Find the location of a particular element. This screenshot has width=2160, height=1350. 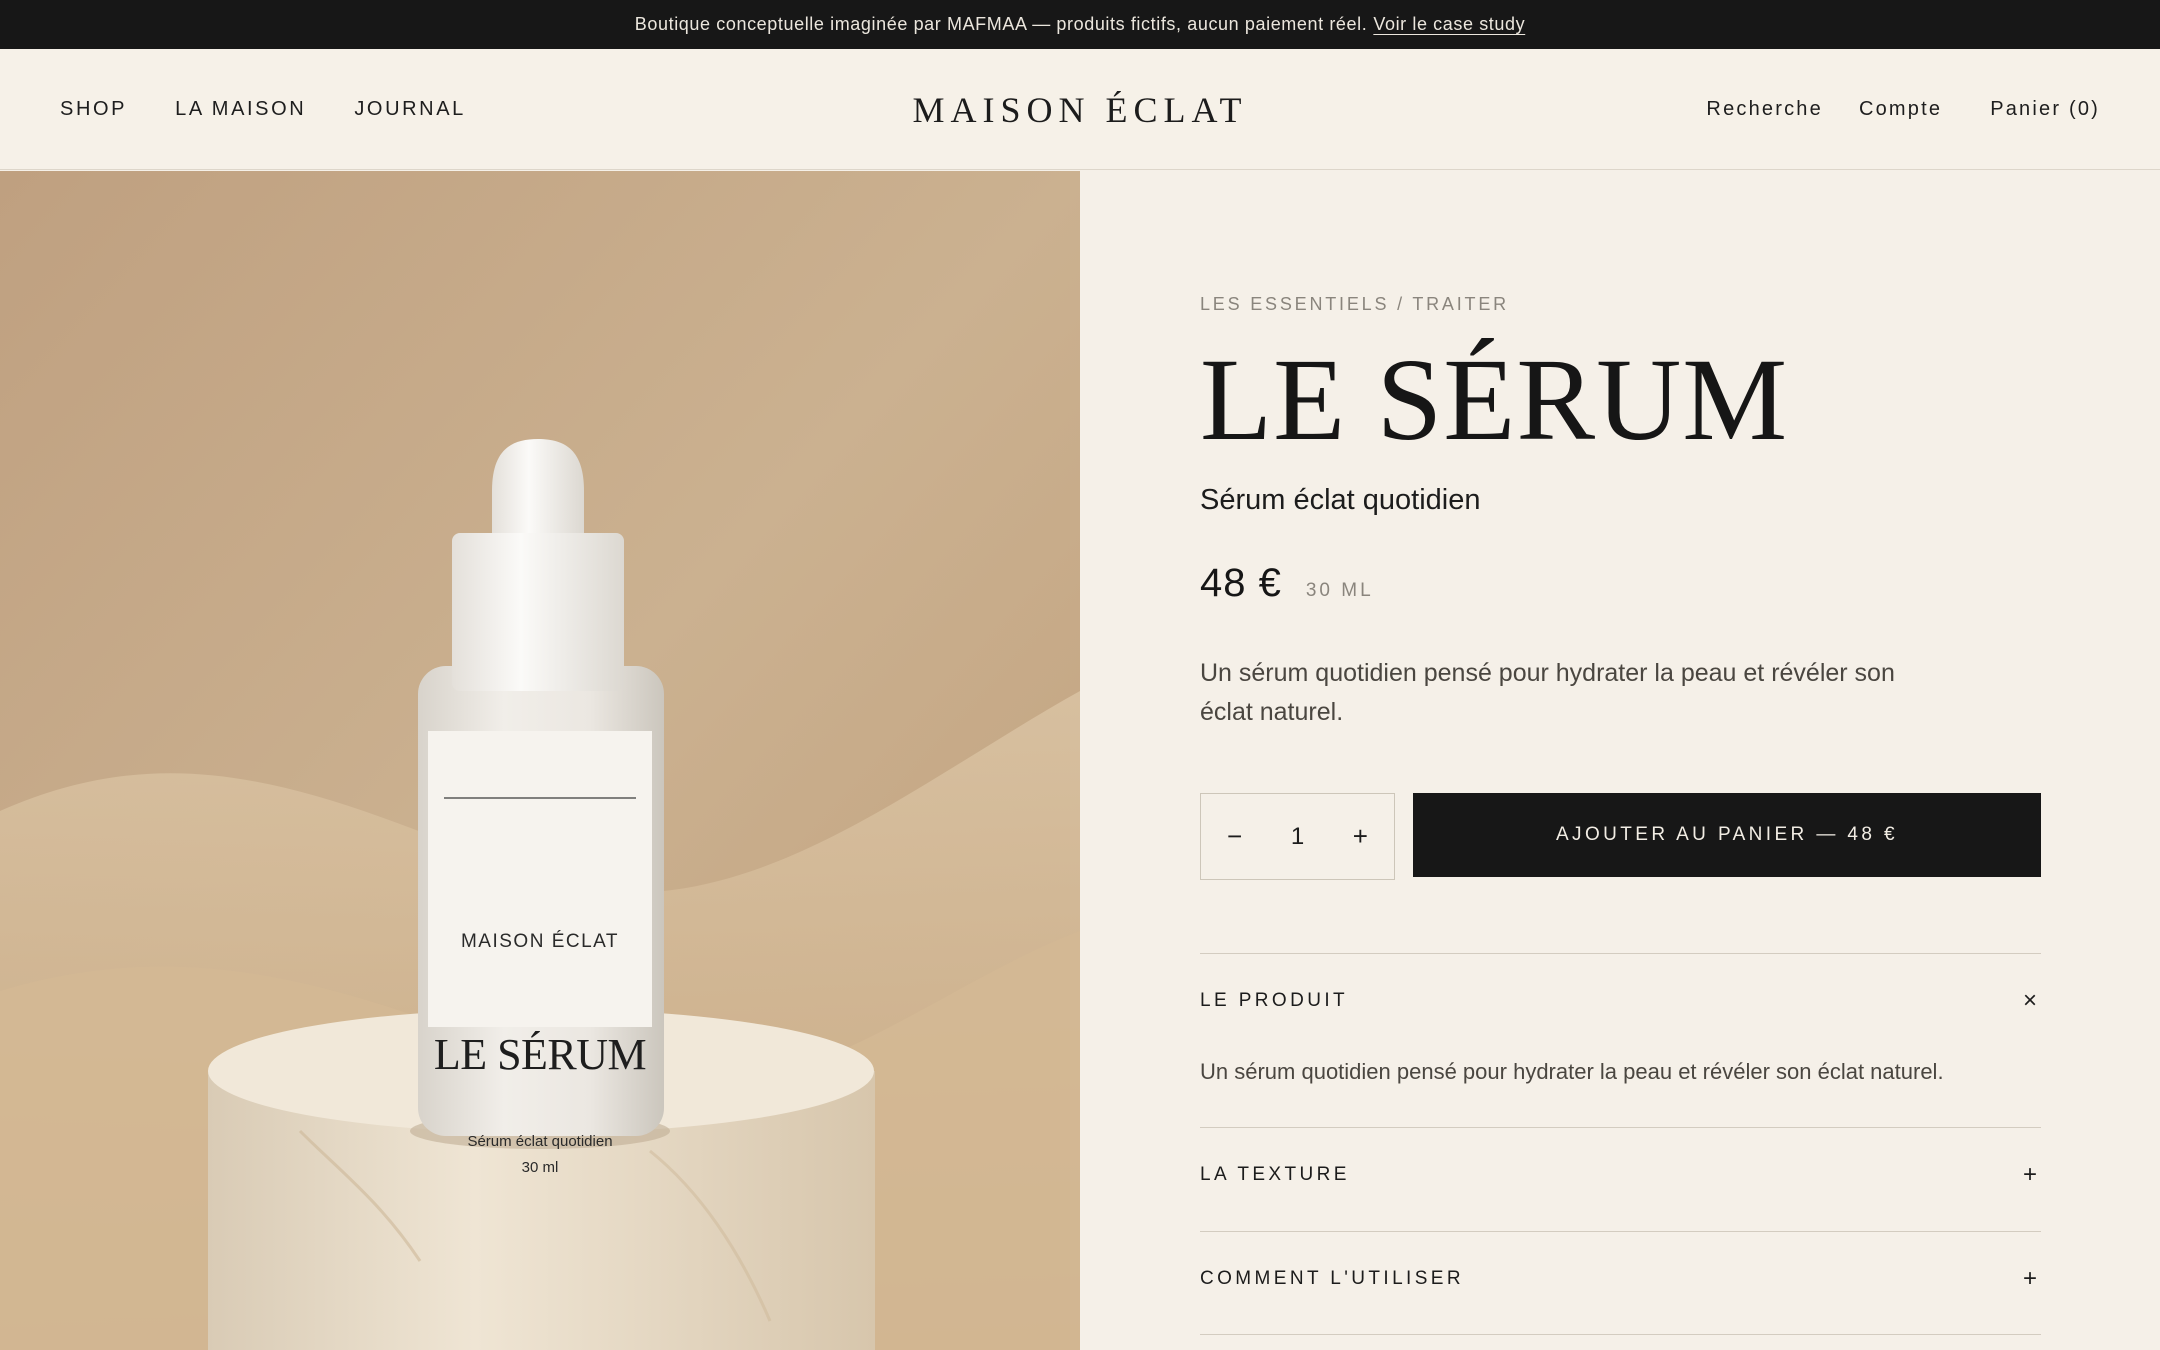

site-logo: MAISON ÉCLAT is located at coordinates (1079, 110).